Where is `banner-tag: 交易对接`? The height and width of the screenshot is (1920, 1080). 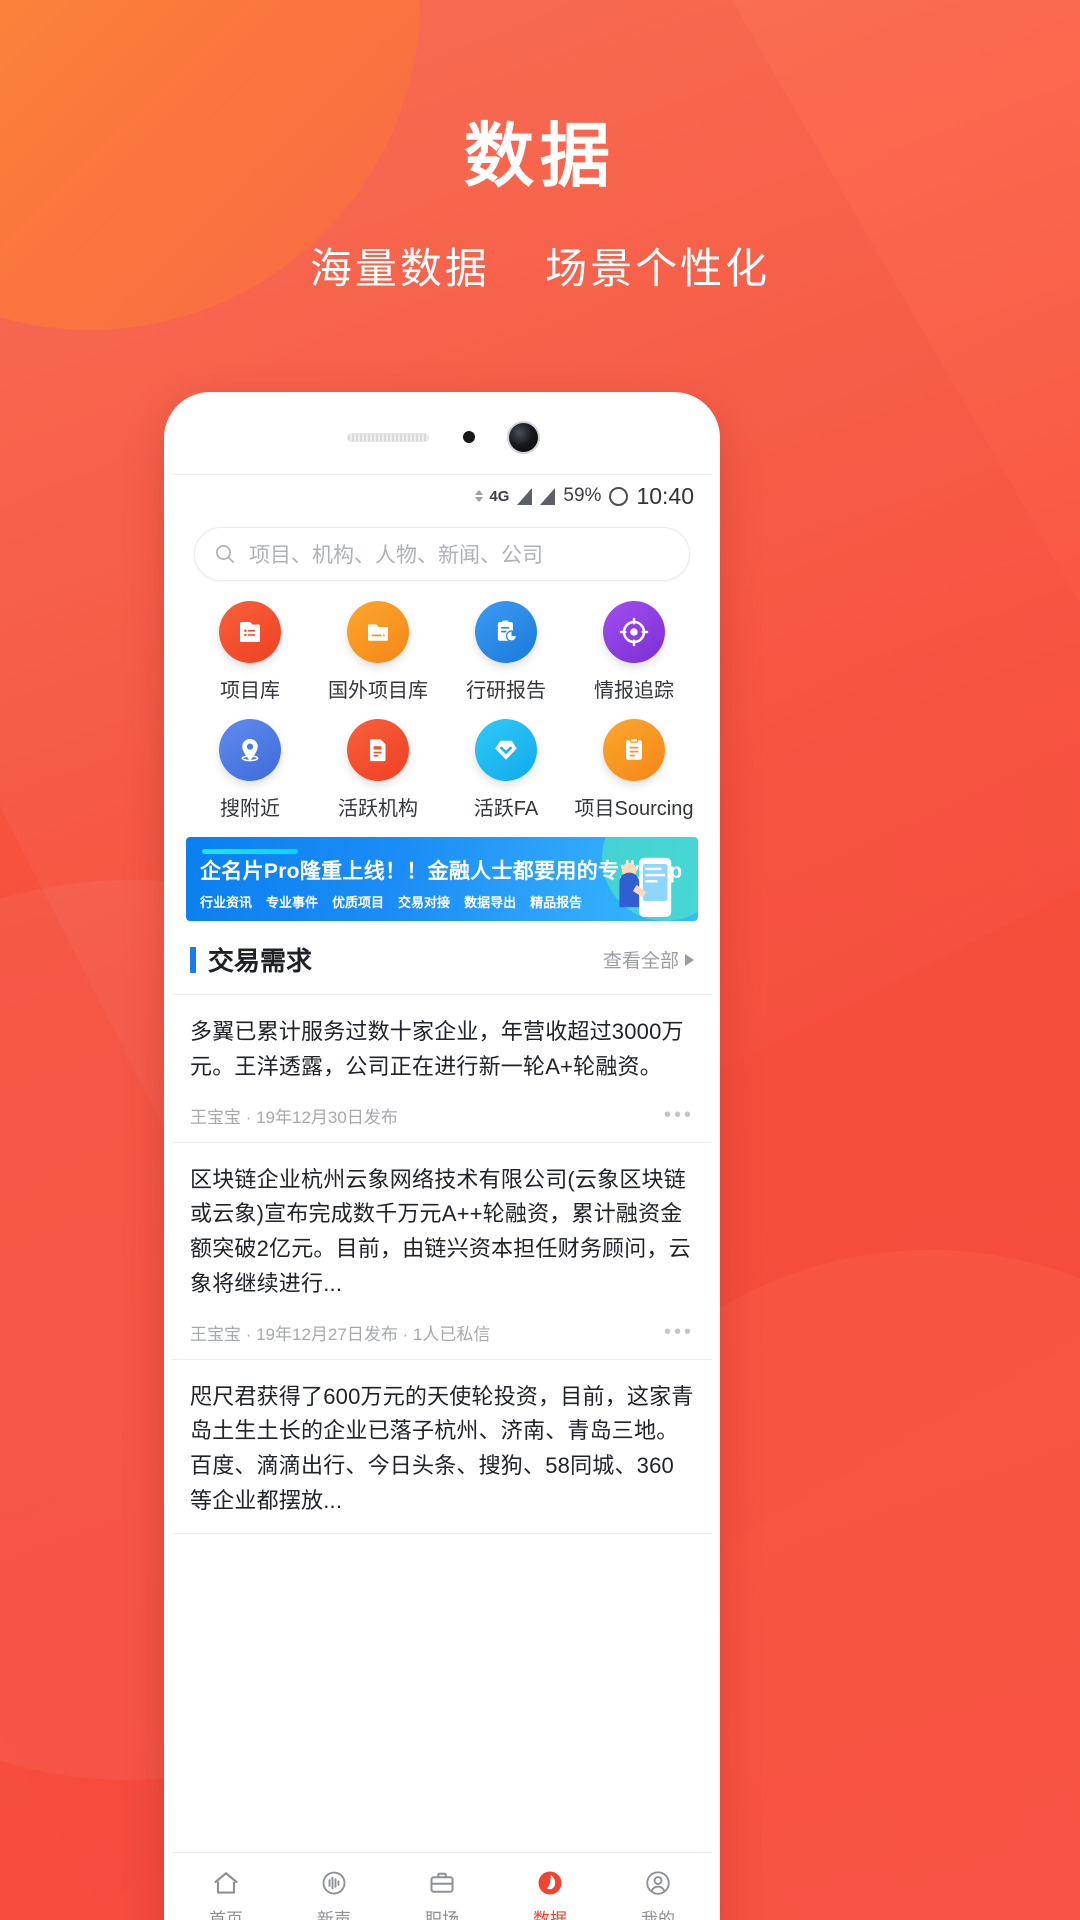 banner-tag: 交易对接 is located at coordinates (424, 902).